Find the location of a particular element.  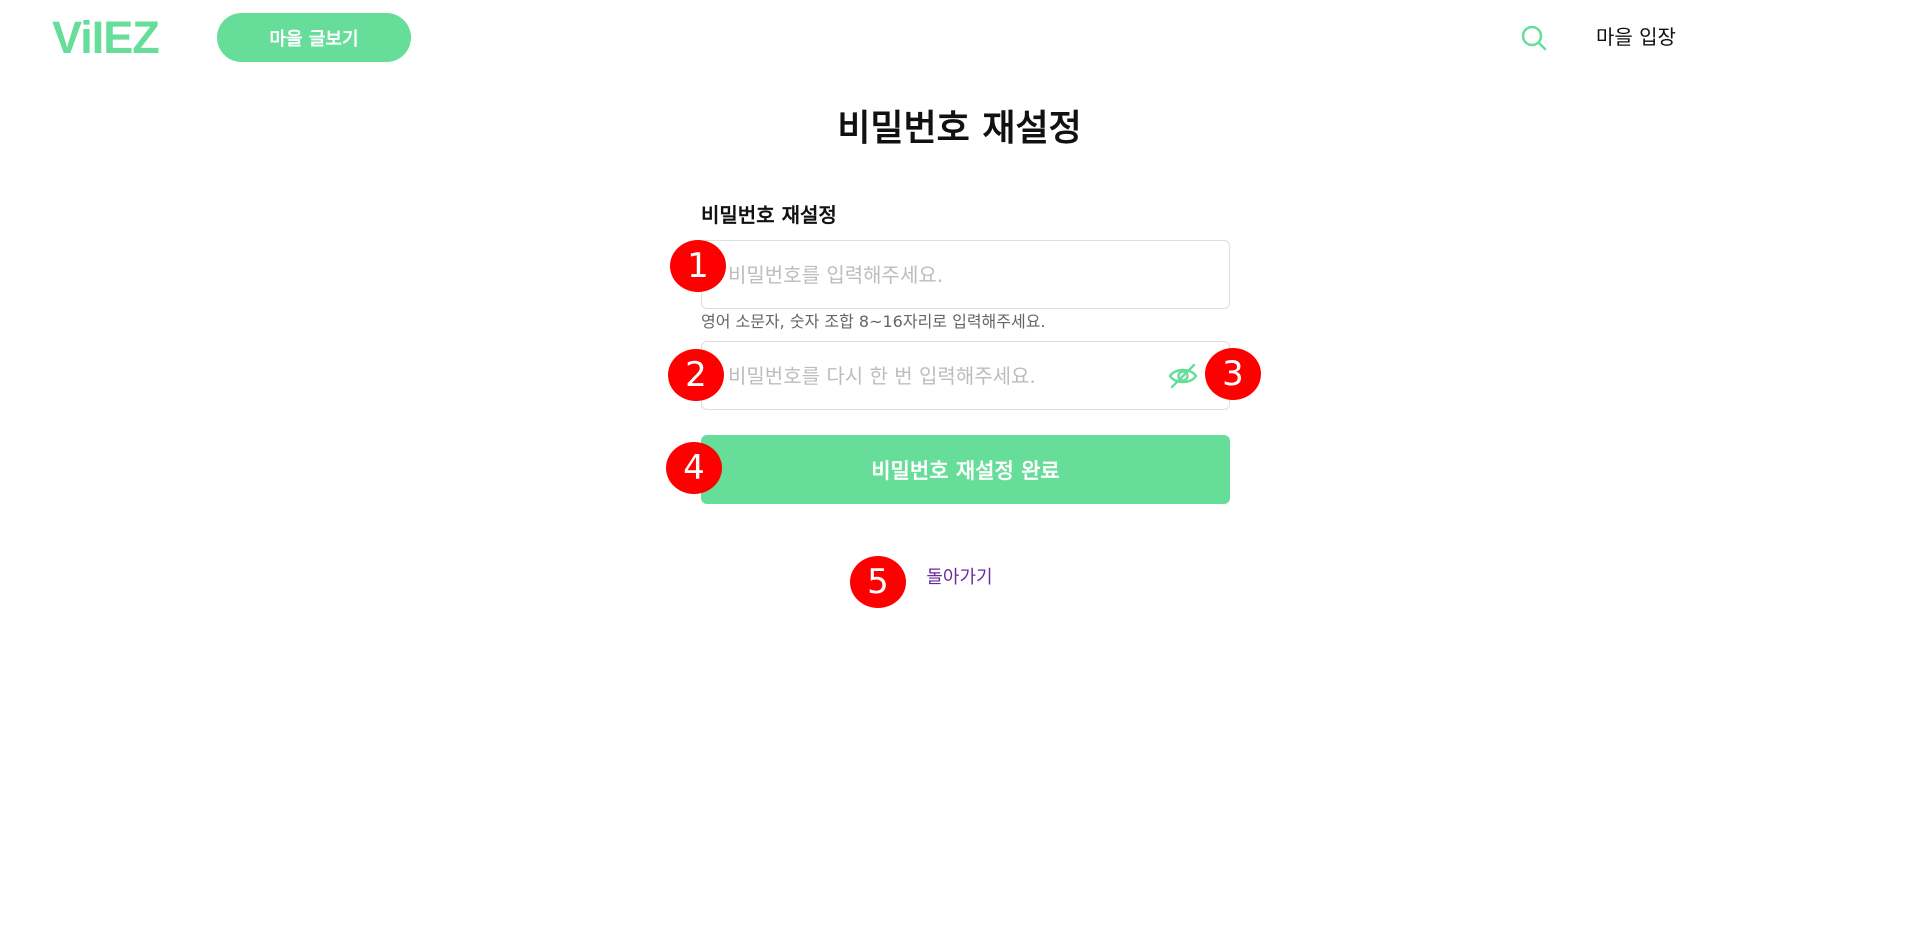

annotation-marker-2: 2 is located at coordinates (696, 375).